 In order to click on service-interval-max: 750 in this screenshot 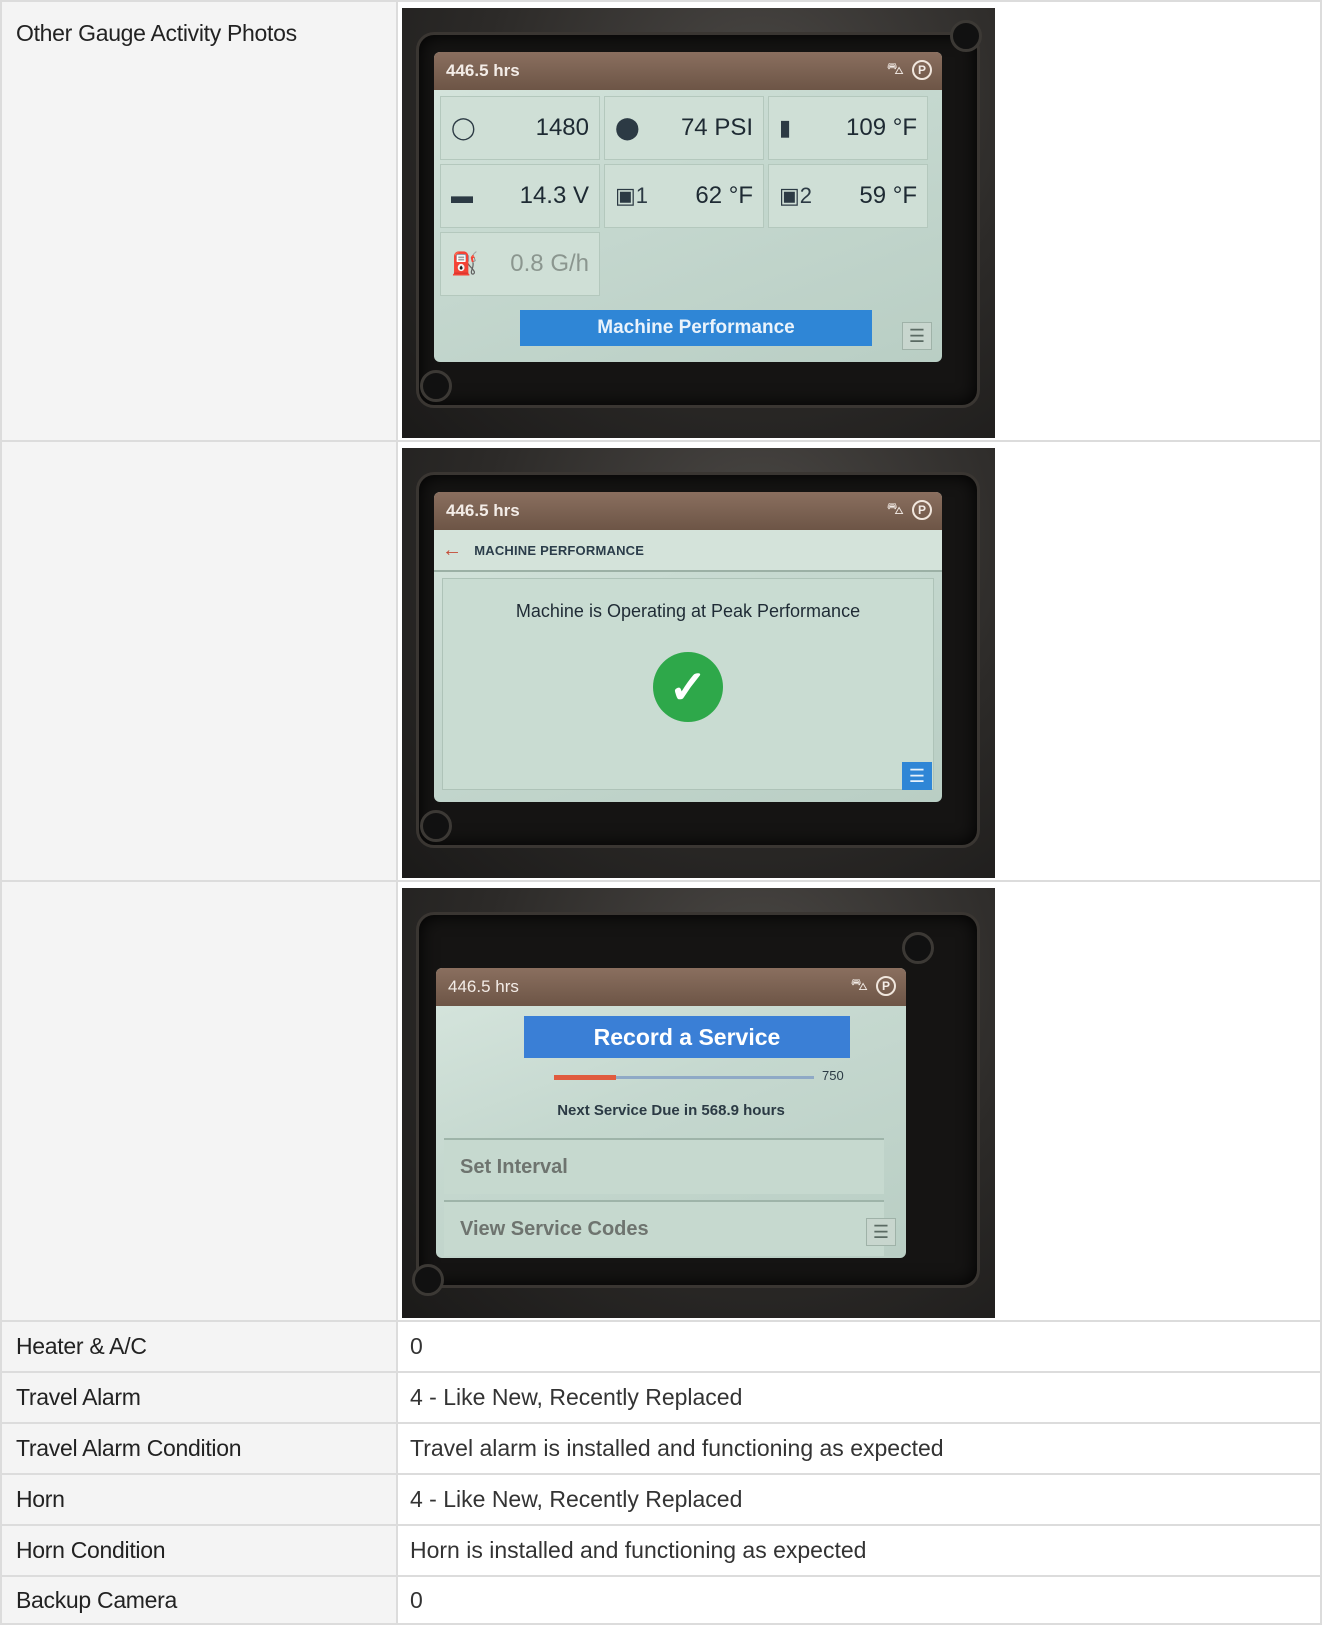, I will do `click(833, 1075)`.